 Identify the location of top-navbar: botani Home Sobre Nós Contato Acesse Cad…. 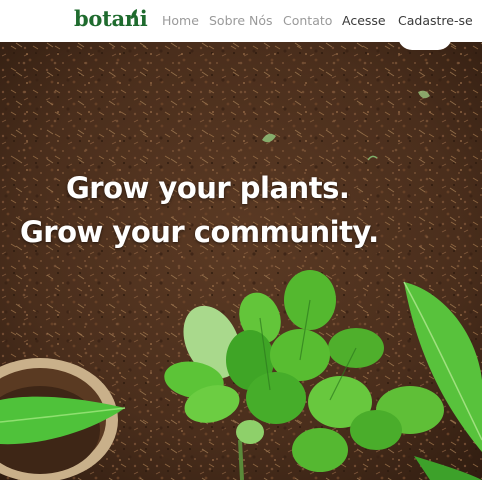
(241, 21).